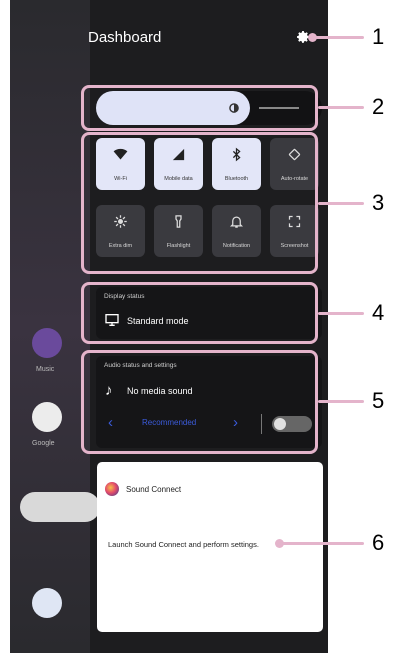 The width and height of the screenshot is (398, 653). What do you see at coordinates (47, 603) in the screenshot?
I see `phone-app-icon` at bounding box center [47, 603].